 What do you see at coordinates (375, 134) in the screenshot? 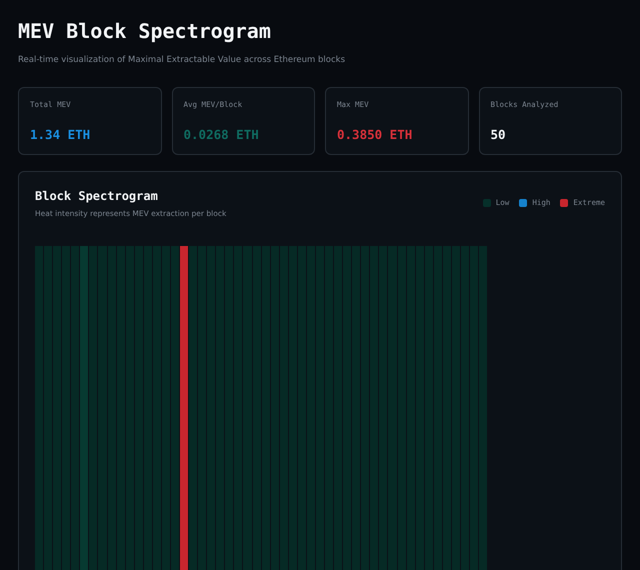
I see `stat-value: 0.3850 ETH` at bounding box center [375, 134].